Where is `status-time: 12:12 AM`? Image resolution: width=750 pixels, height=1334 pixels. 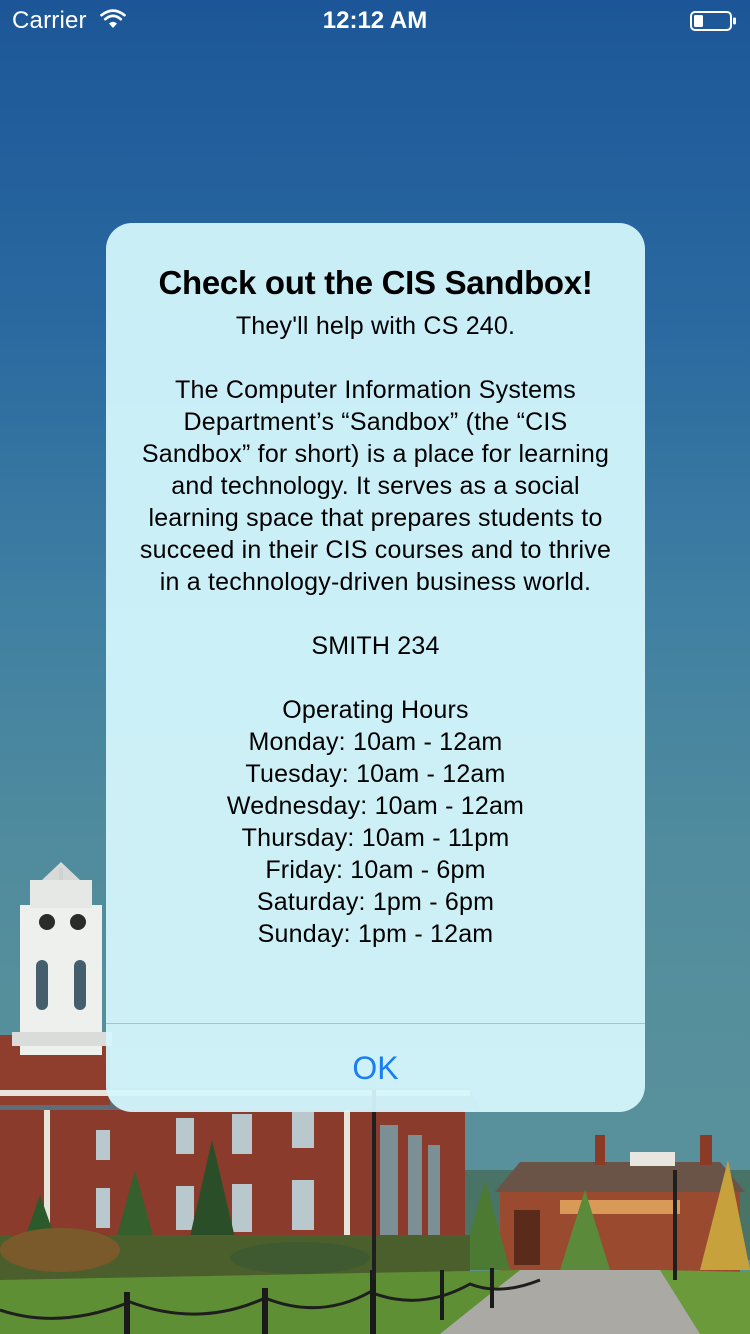
status-time: 12:12 AM is located at coordinates (375, 20).